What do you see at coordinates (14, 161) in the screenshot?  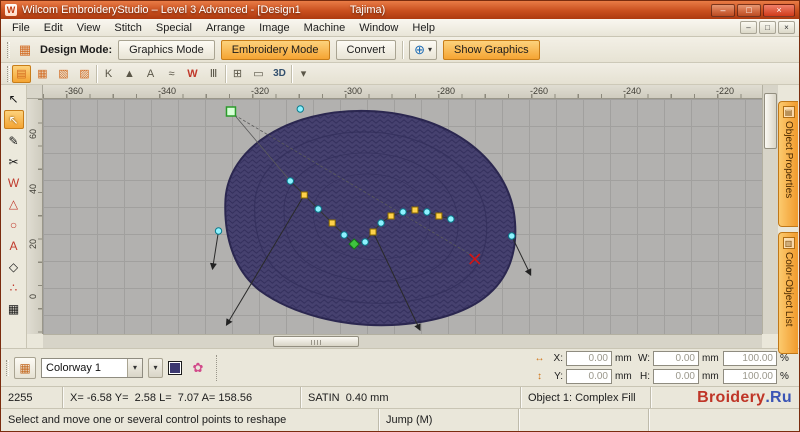 I see `knife-tool: ✂` at bounding box center [14, 161].